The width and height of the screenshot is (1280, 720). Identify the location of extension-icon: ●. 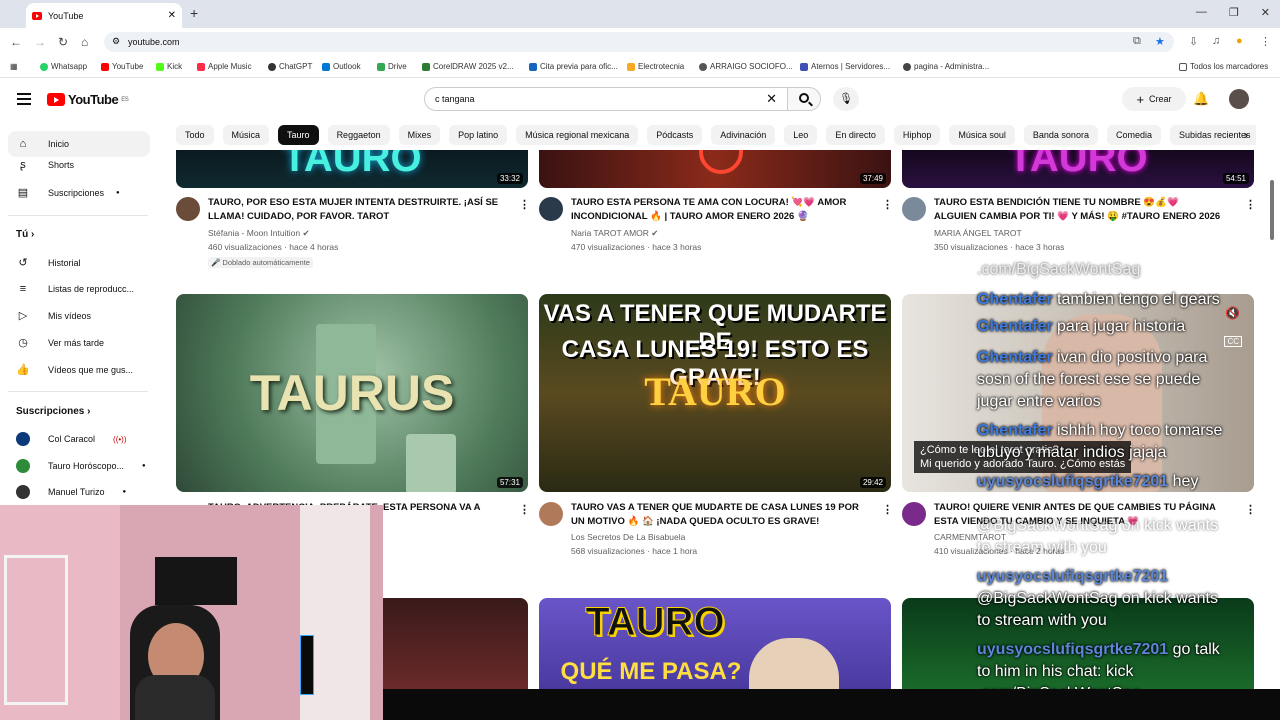
(1239, 41).